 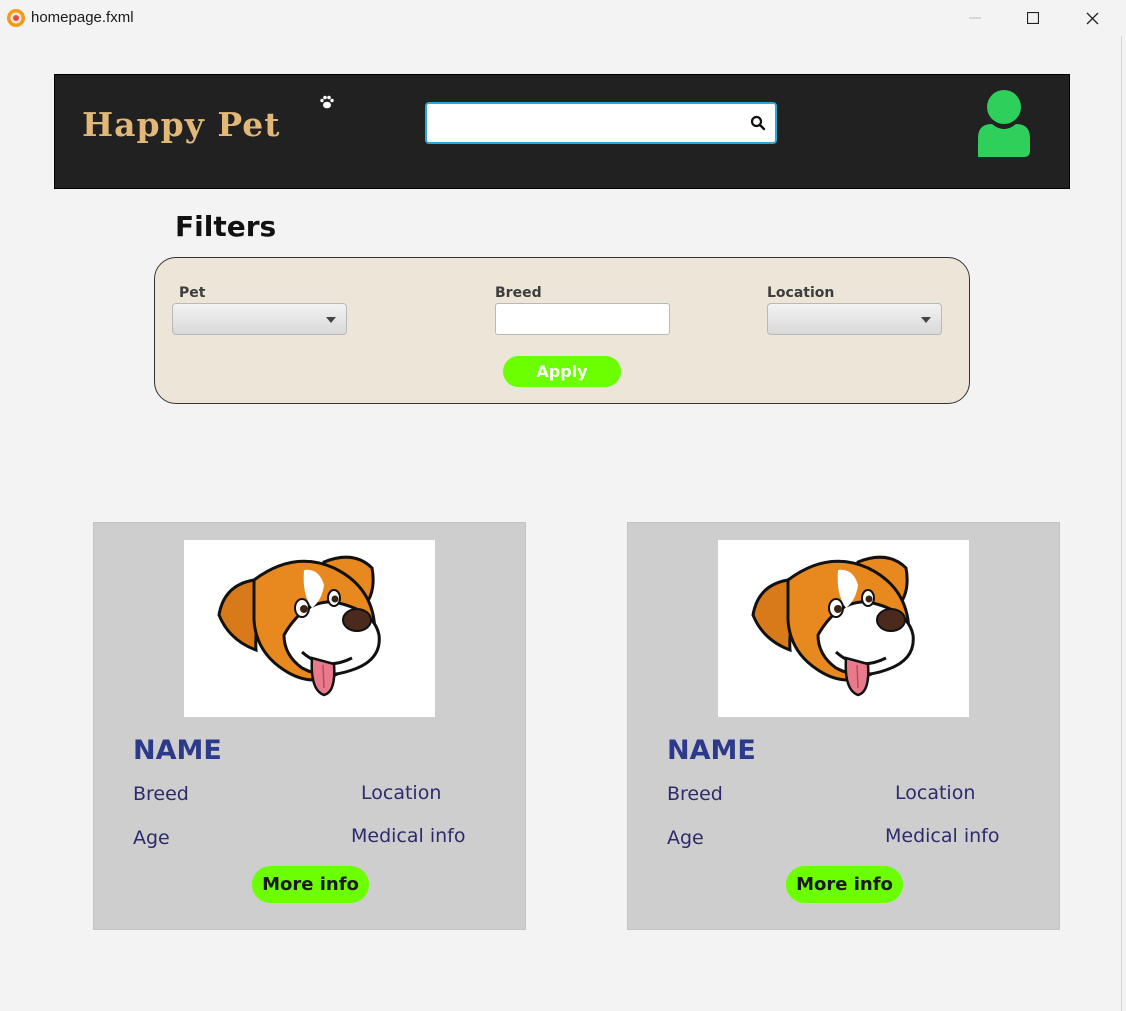 I want to click on app-header: Happy Pet, so click(x=562, y=131).